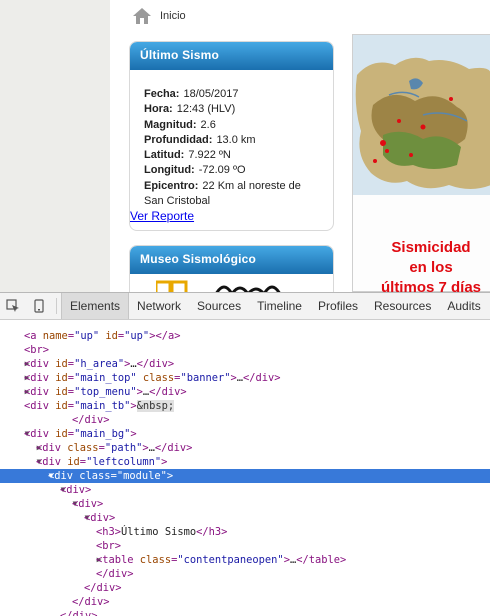  Describe the element at coordinates (212, 532) in the screenshot. I see `dom-token: </h3>` at that location.